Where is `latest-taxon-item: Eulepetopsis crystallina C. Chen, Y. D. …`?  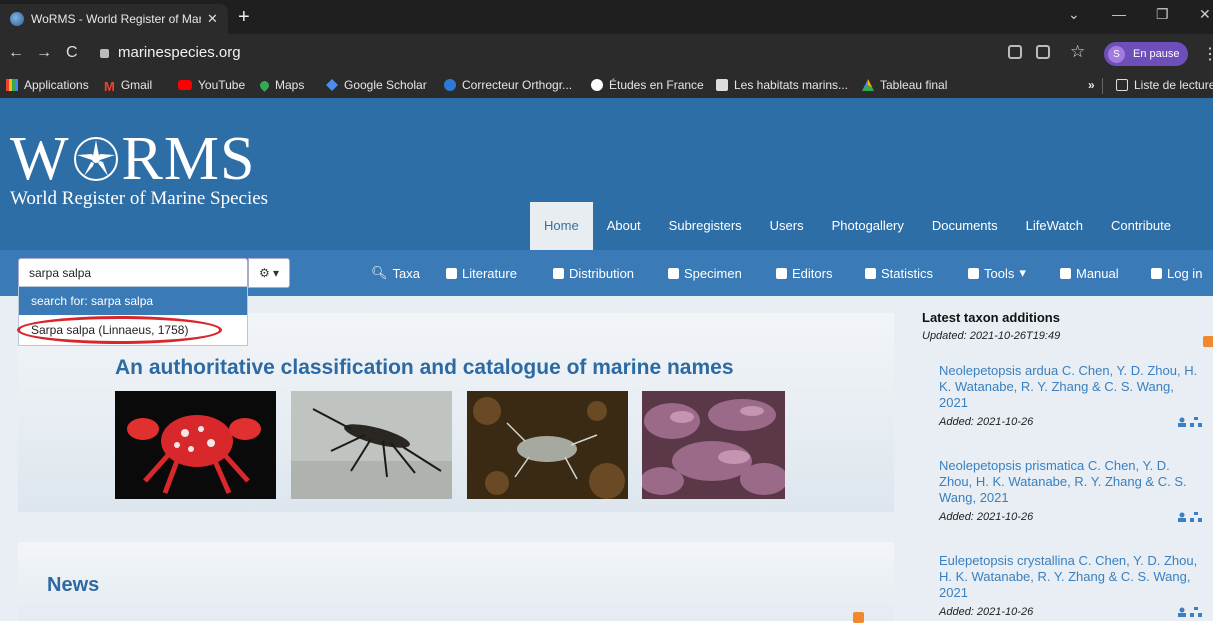
latest-taxon-item: Eulepetopsis crystallina C. Chen, Y. D. … is located at coordinates (1071, 585).